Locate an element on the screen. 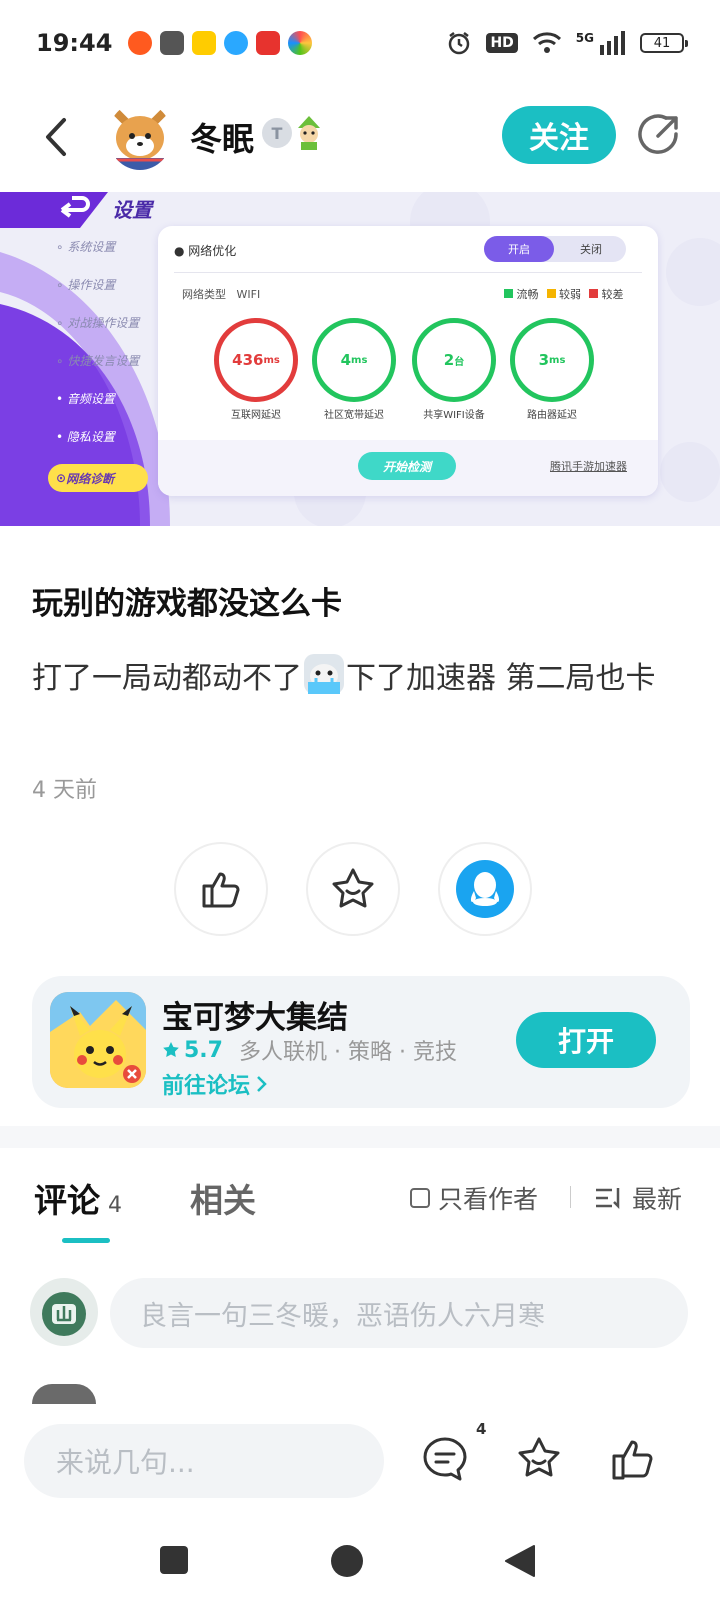 Image resolution: width=720 pixels, height=1609 pixels. game-rating: 5.7 is located at coordinates (192, 1050).